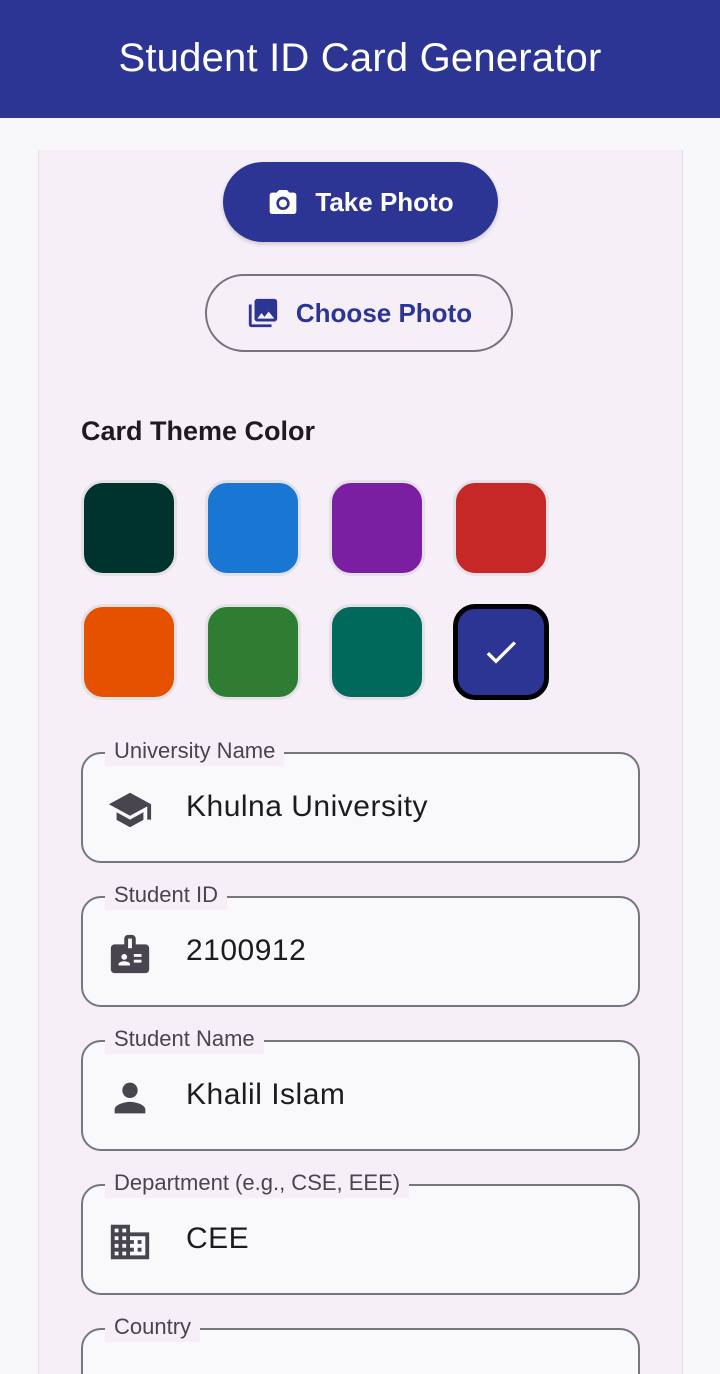 The height and width of the screenshot is (1374, 720). I want to click on person-icon, so click(130, 1098).